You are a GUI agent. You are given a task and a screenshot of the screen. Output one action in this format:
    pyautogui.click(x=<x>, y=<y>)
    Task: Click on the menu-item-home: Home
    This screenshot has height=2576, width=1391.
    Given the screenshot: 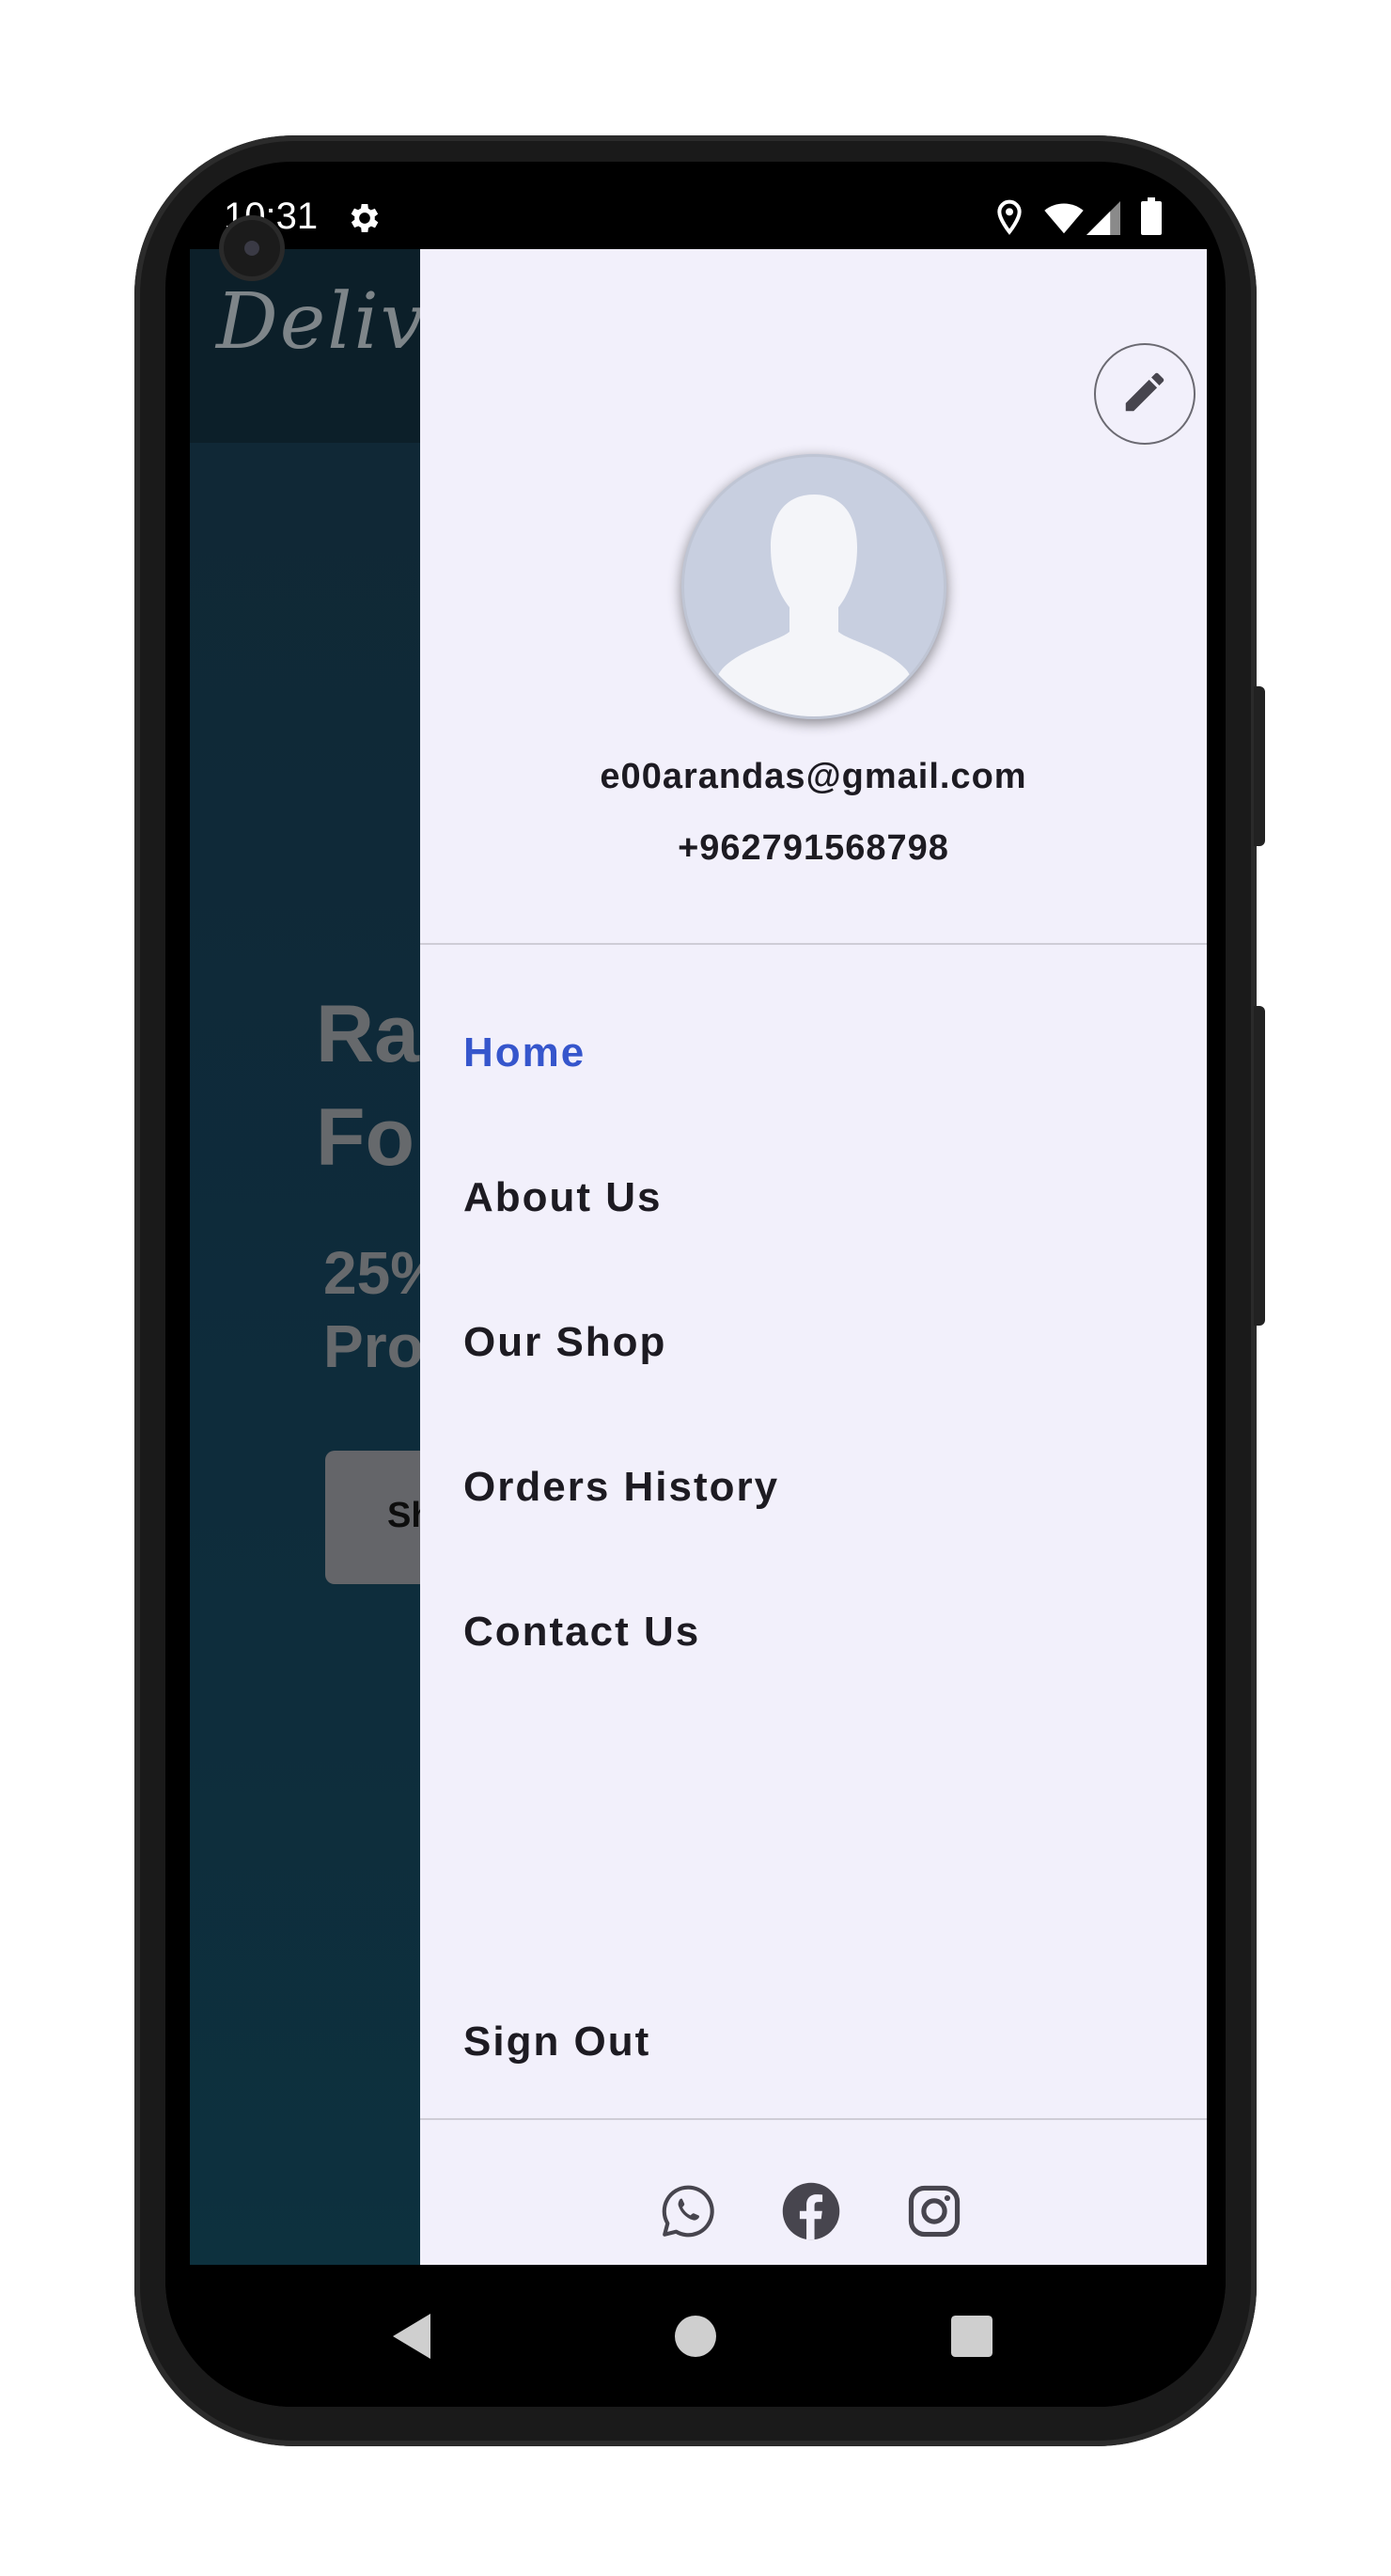 What is the action you would take?
    pyautogui.click(x=524, y=1053)
    